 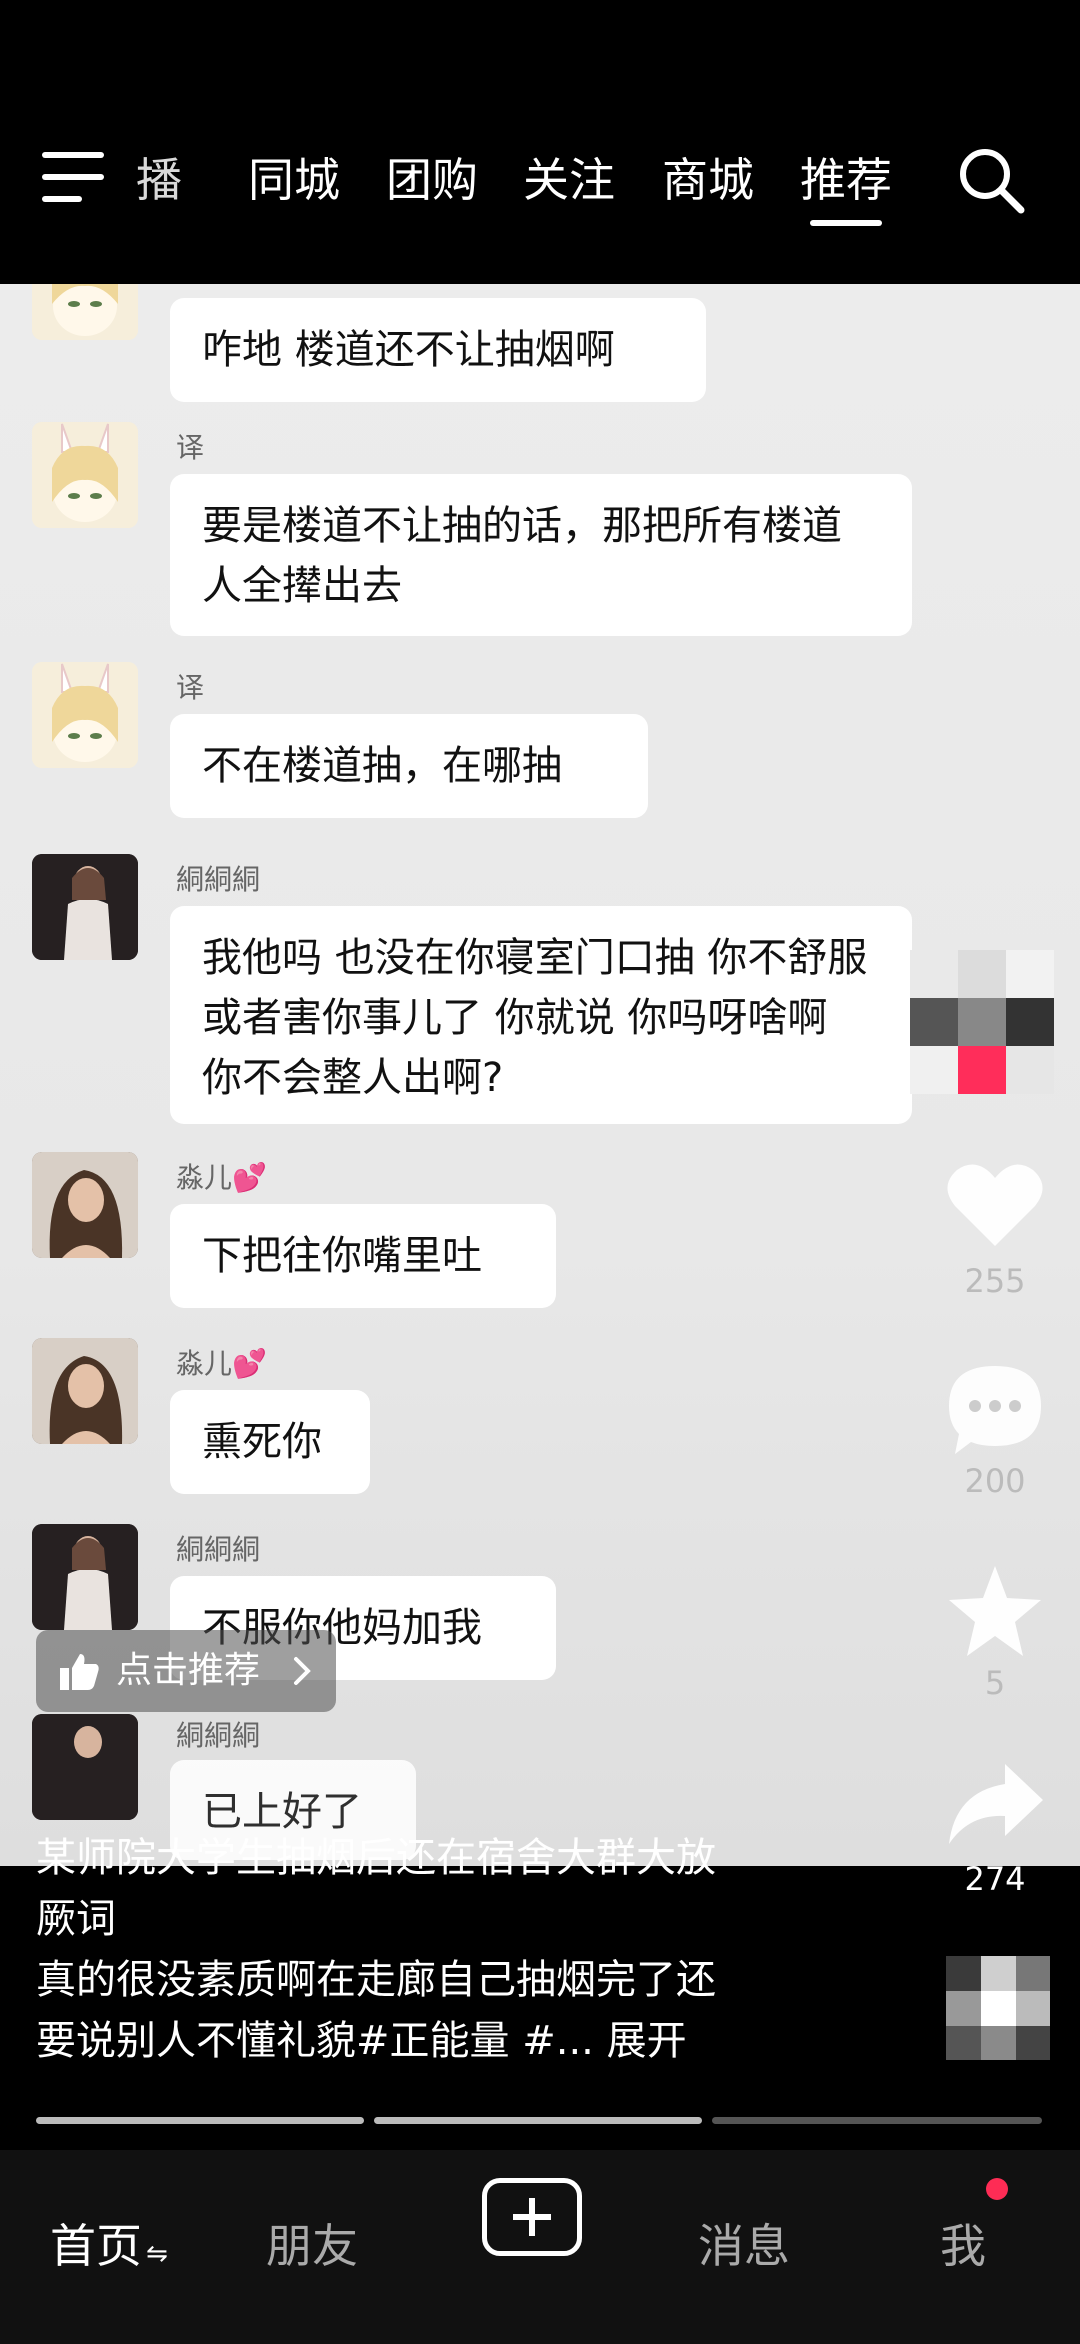 I want to click on comment-count: 200, so click(x=995, y=1481).